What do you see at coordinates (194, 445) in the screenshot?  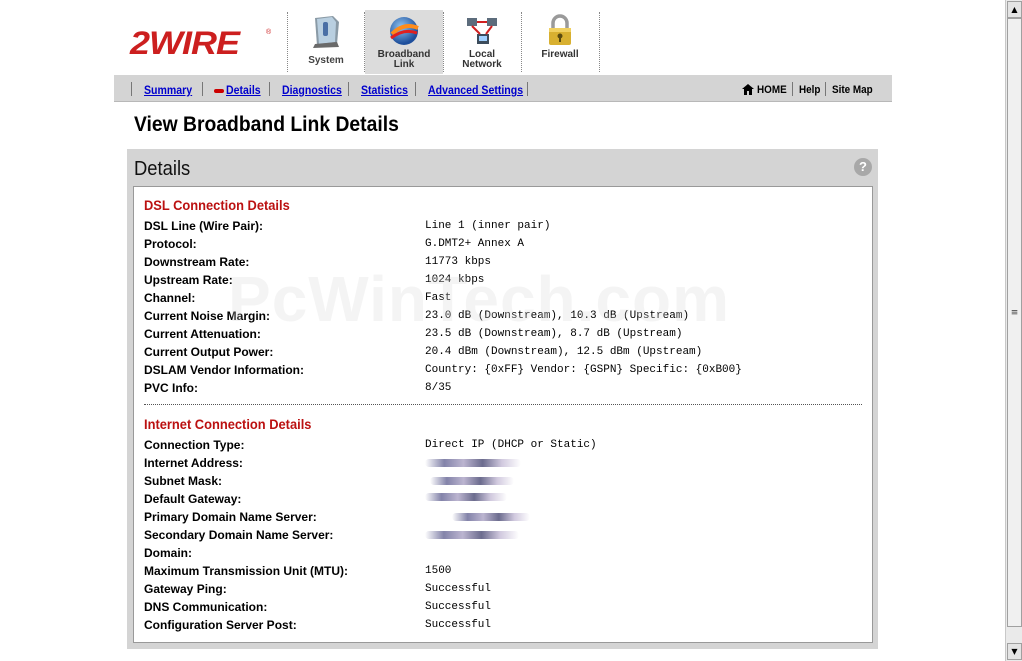 I see `connection-type-label: Connection Type:` at bounding box center [194, 445].